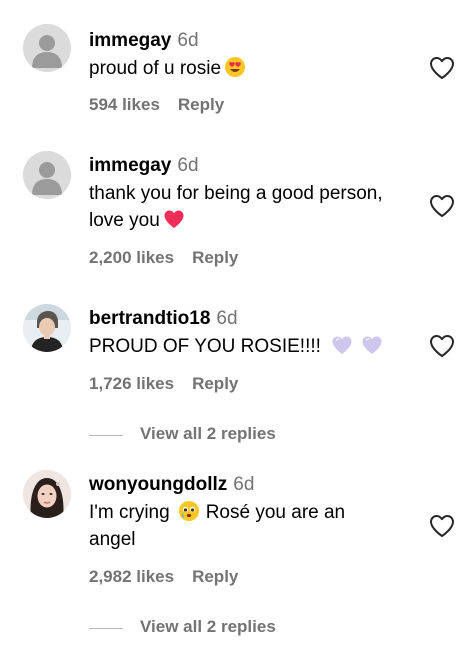 Image resolution: width=472 pixels, height=655 pixels. I want to click on comment-text-line: love you, so click(236, 220).